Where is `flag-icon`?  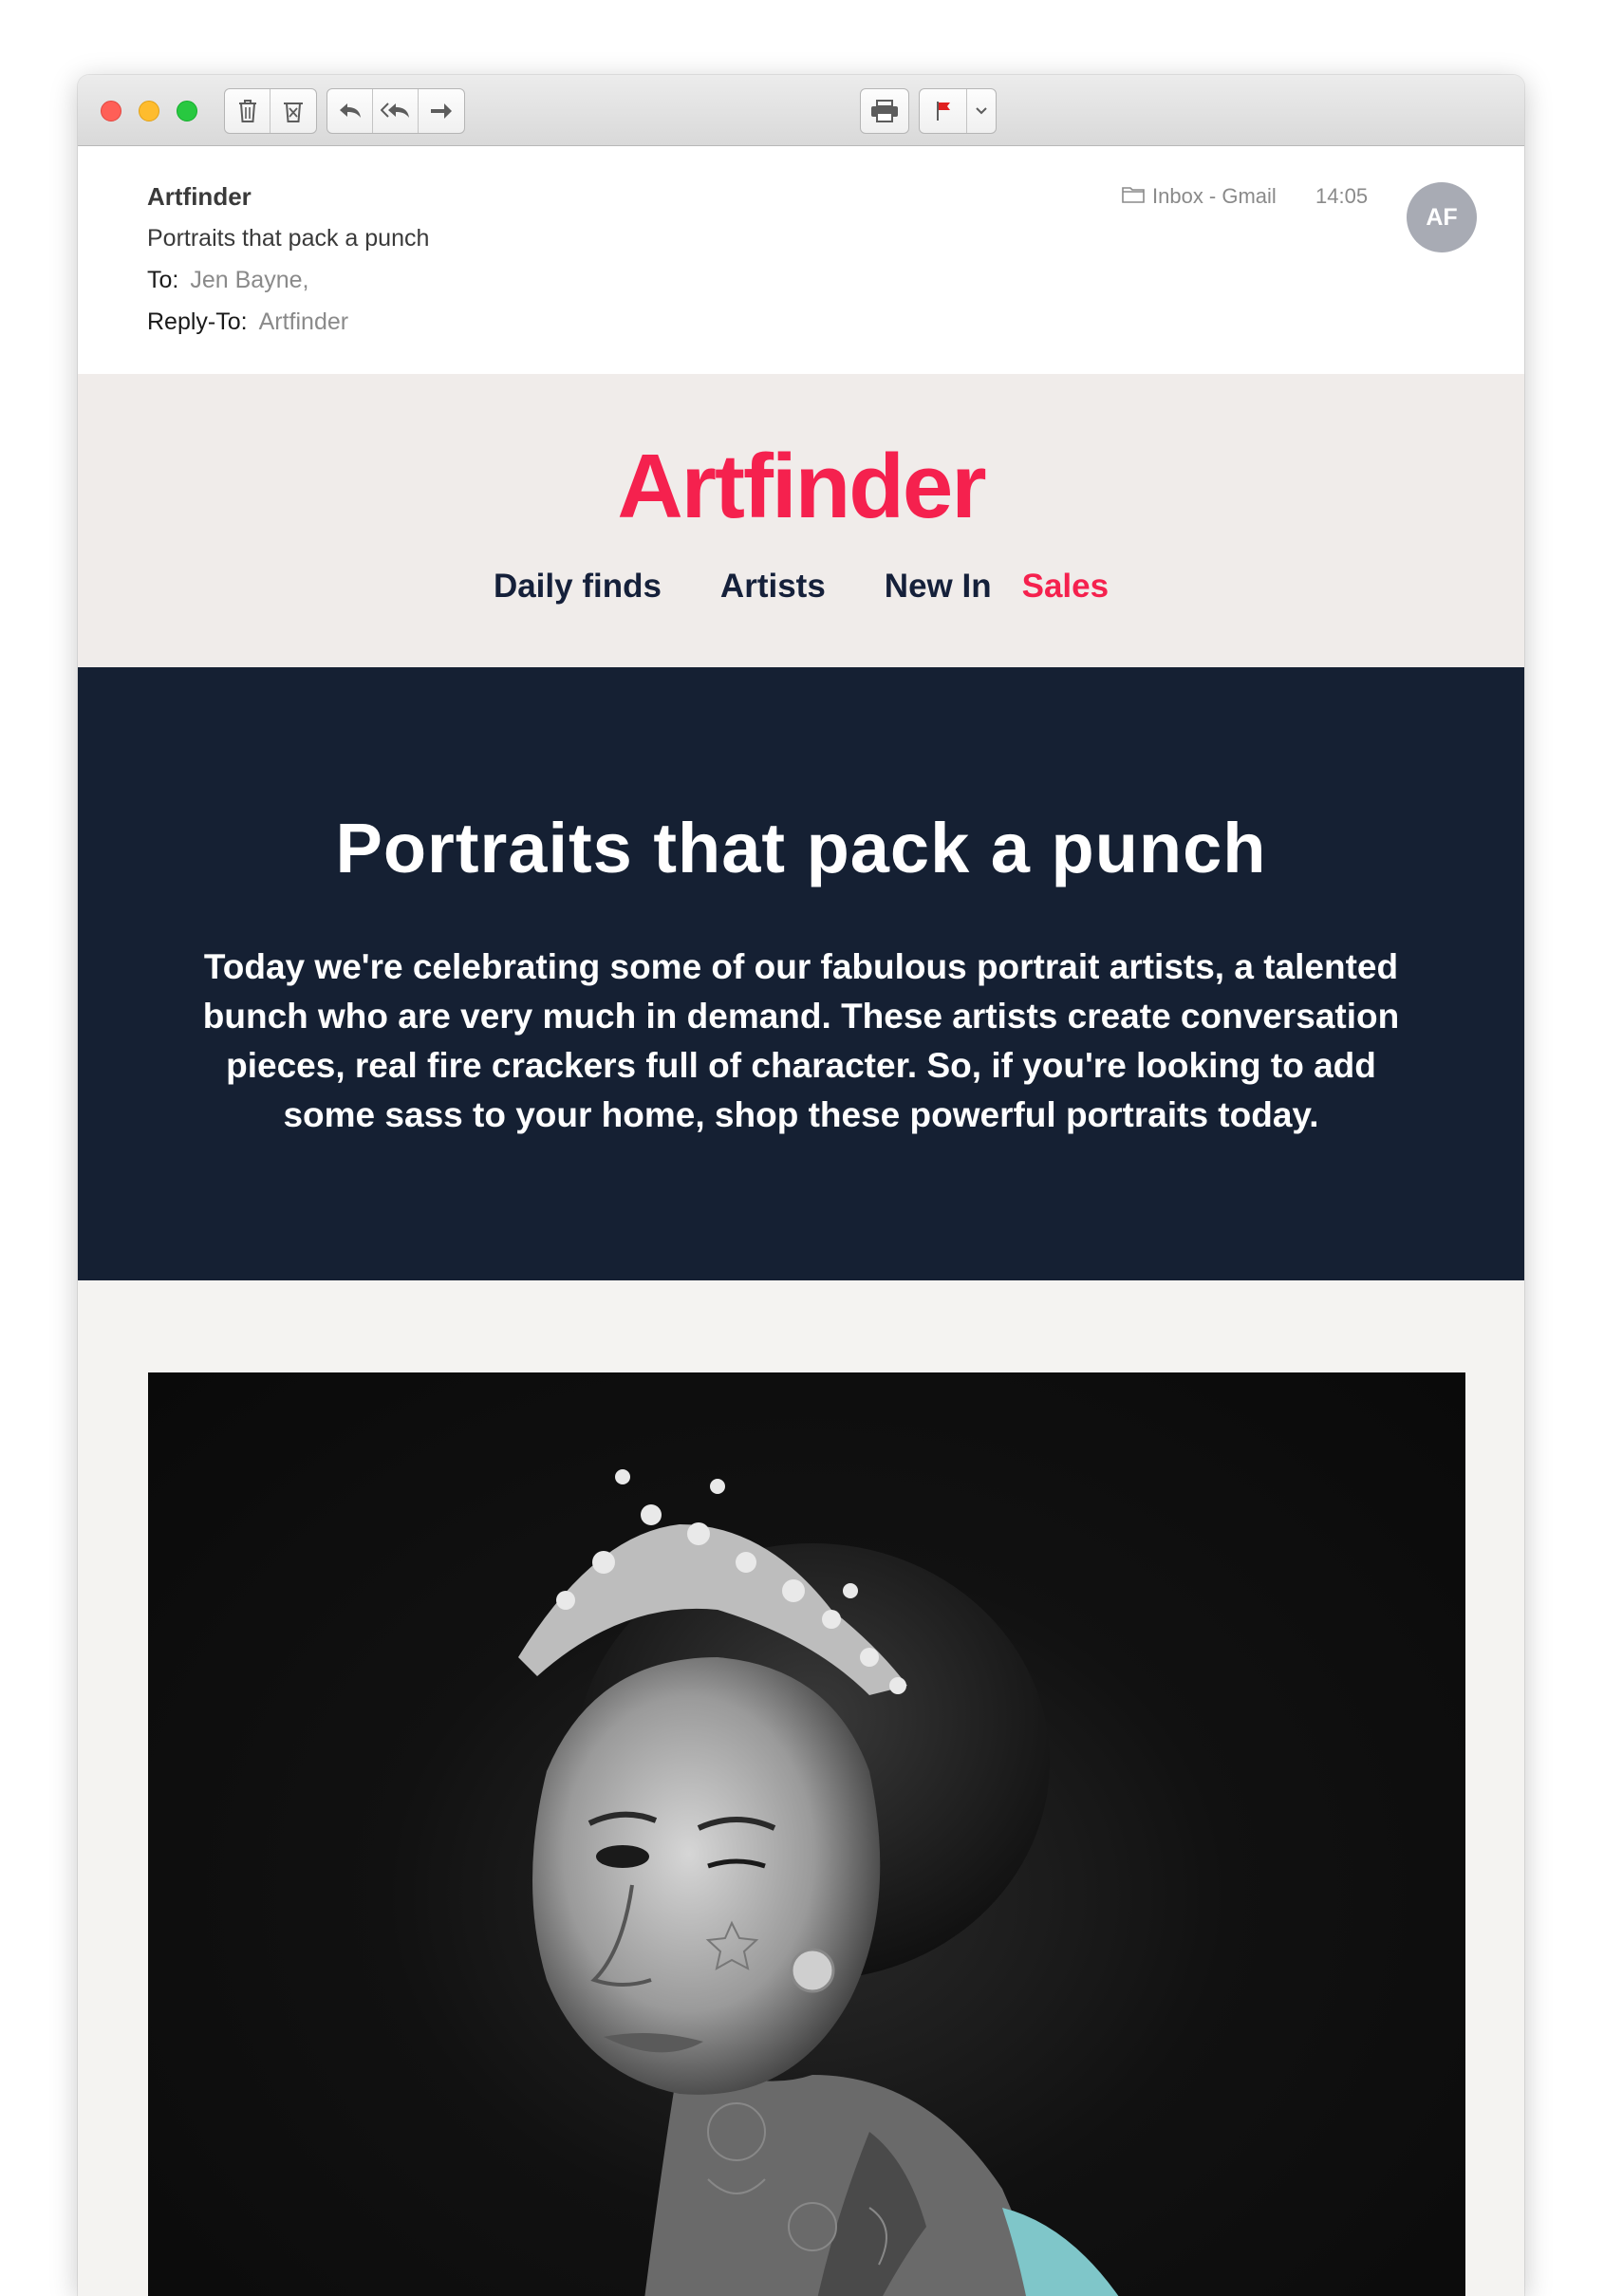
flag-icon is located at coordinates (943, 111).